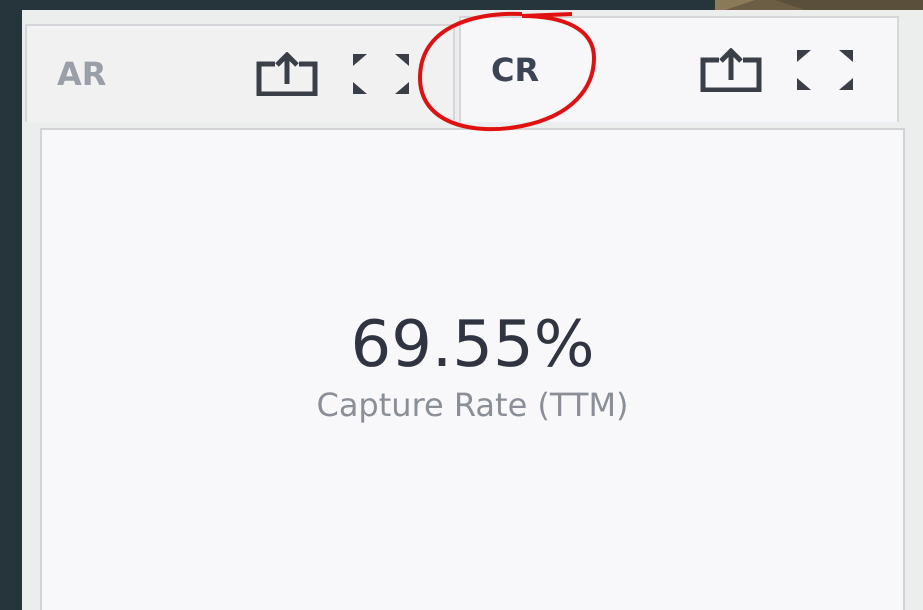  I want to click on tab: CR, so click(679, 69).